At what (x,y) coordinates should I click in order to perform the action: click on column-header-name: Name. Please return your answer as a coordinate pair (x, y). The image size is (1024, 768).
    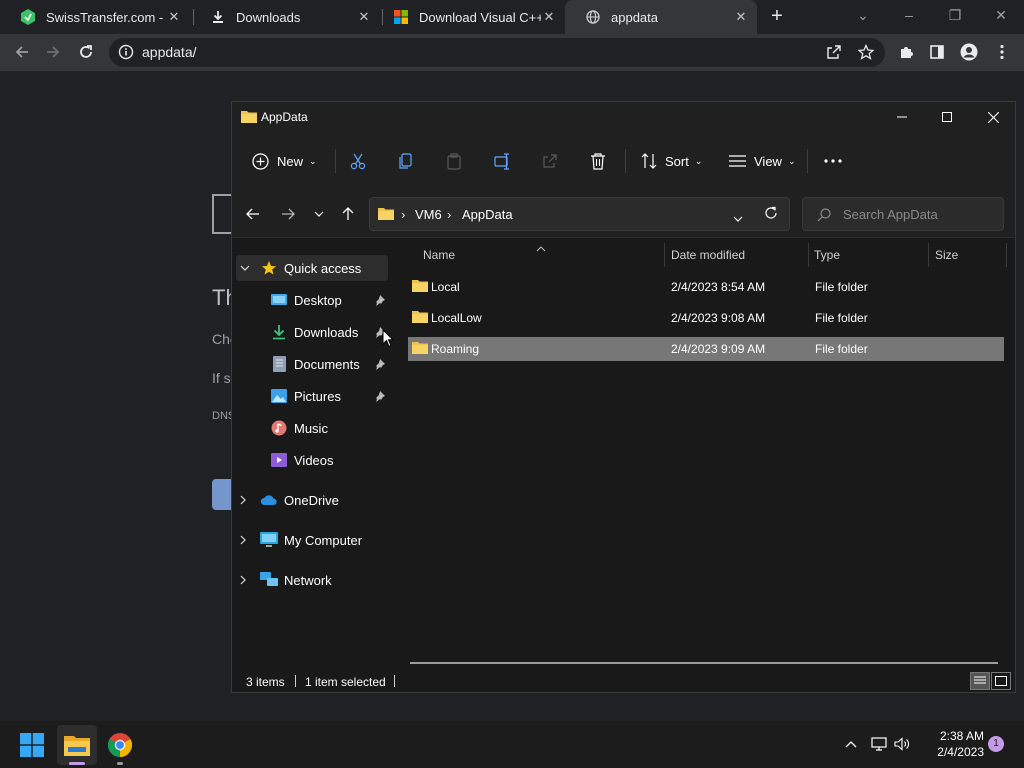
    Looking at the image, I should click on (439, 255).